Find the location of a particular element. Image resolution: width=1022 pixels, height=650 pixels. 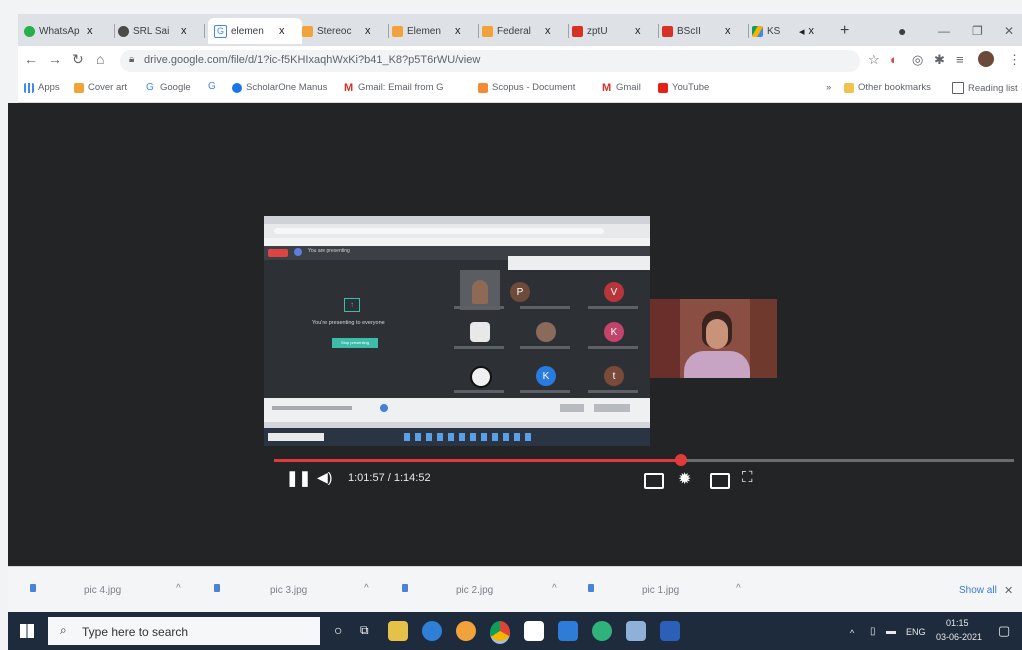

windows-start-icon is located at coordinates (27, 631).